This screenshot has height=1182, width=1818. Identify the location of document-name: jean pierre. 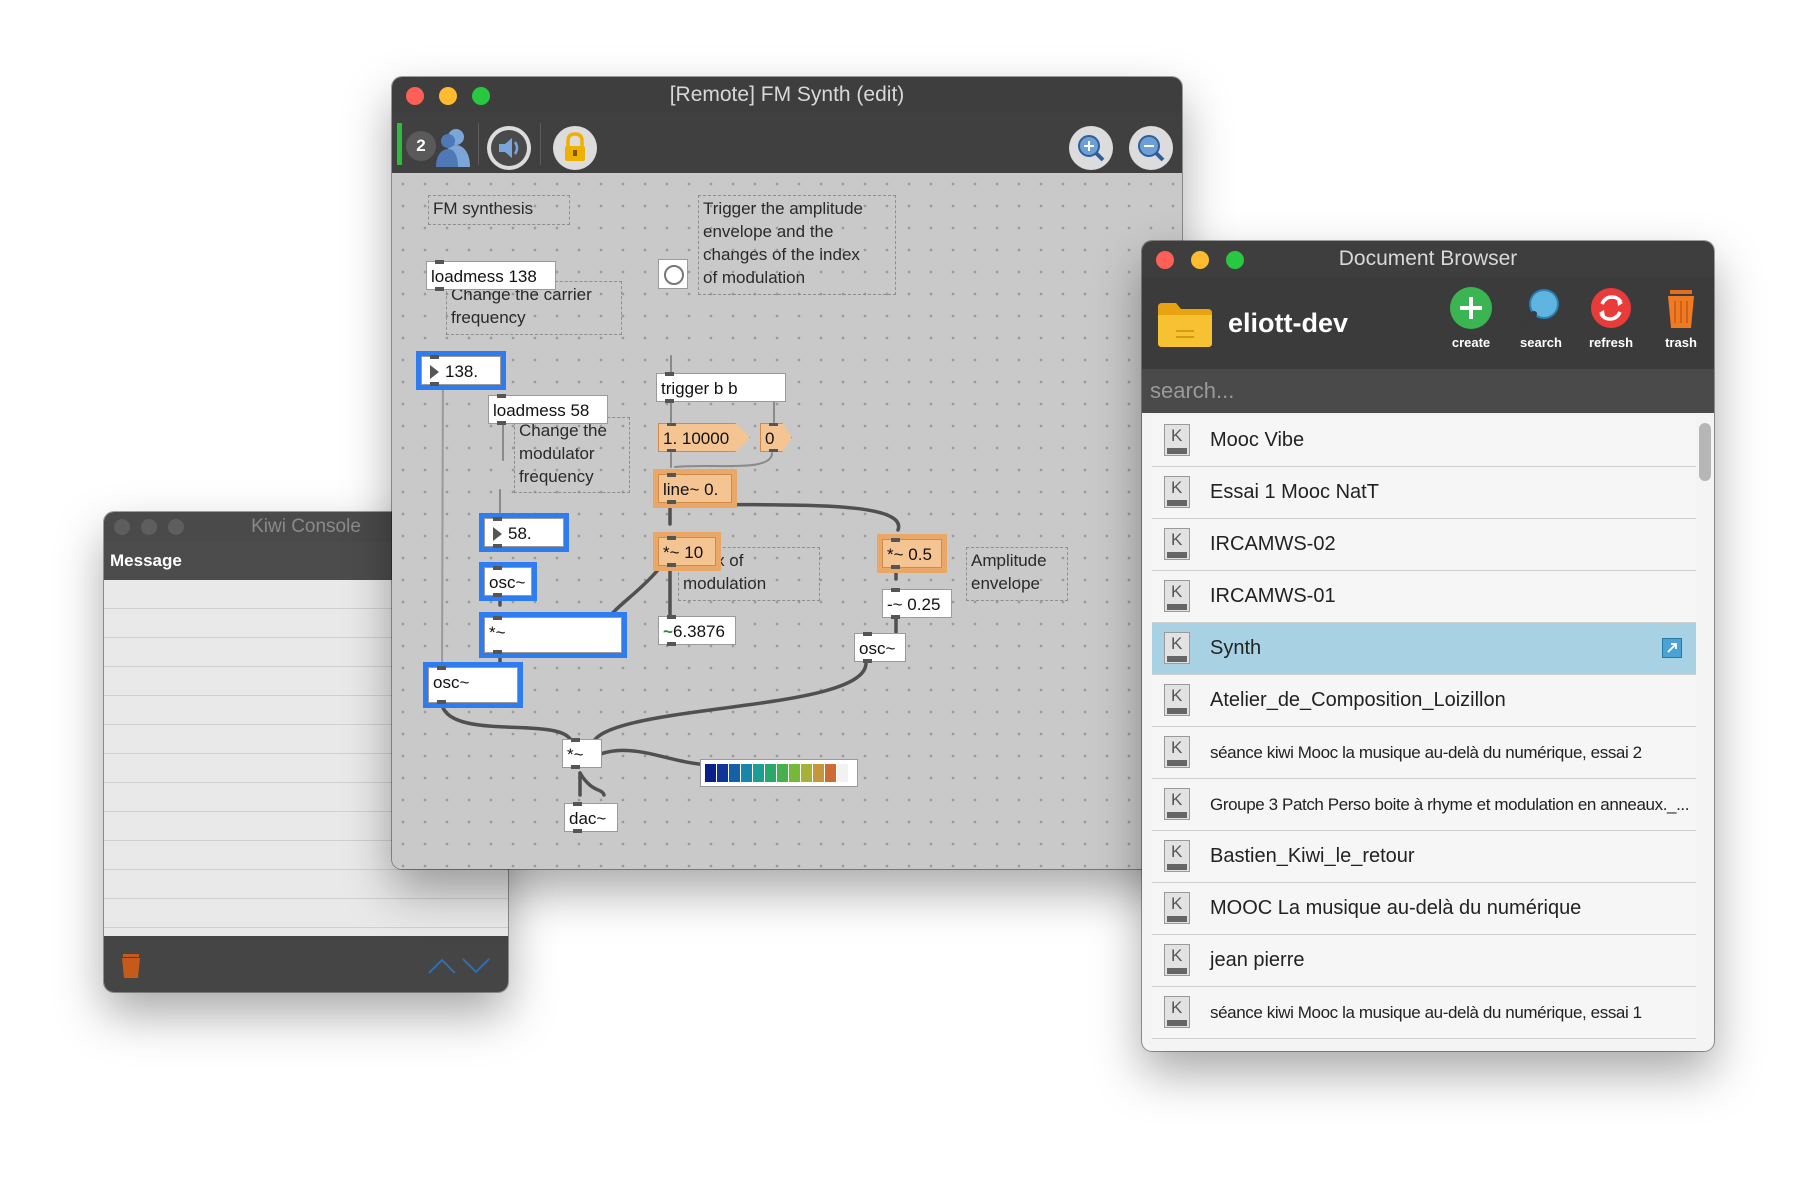
(1257, 960).